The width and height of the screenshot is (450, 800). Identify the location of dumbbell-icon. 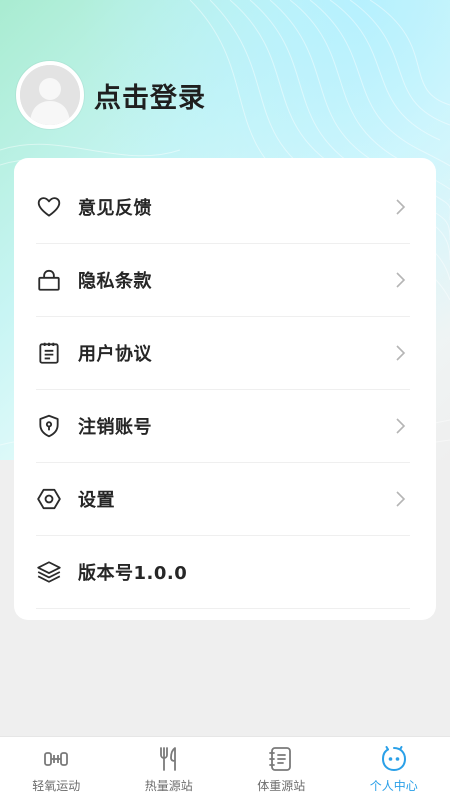
(56, 759).